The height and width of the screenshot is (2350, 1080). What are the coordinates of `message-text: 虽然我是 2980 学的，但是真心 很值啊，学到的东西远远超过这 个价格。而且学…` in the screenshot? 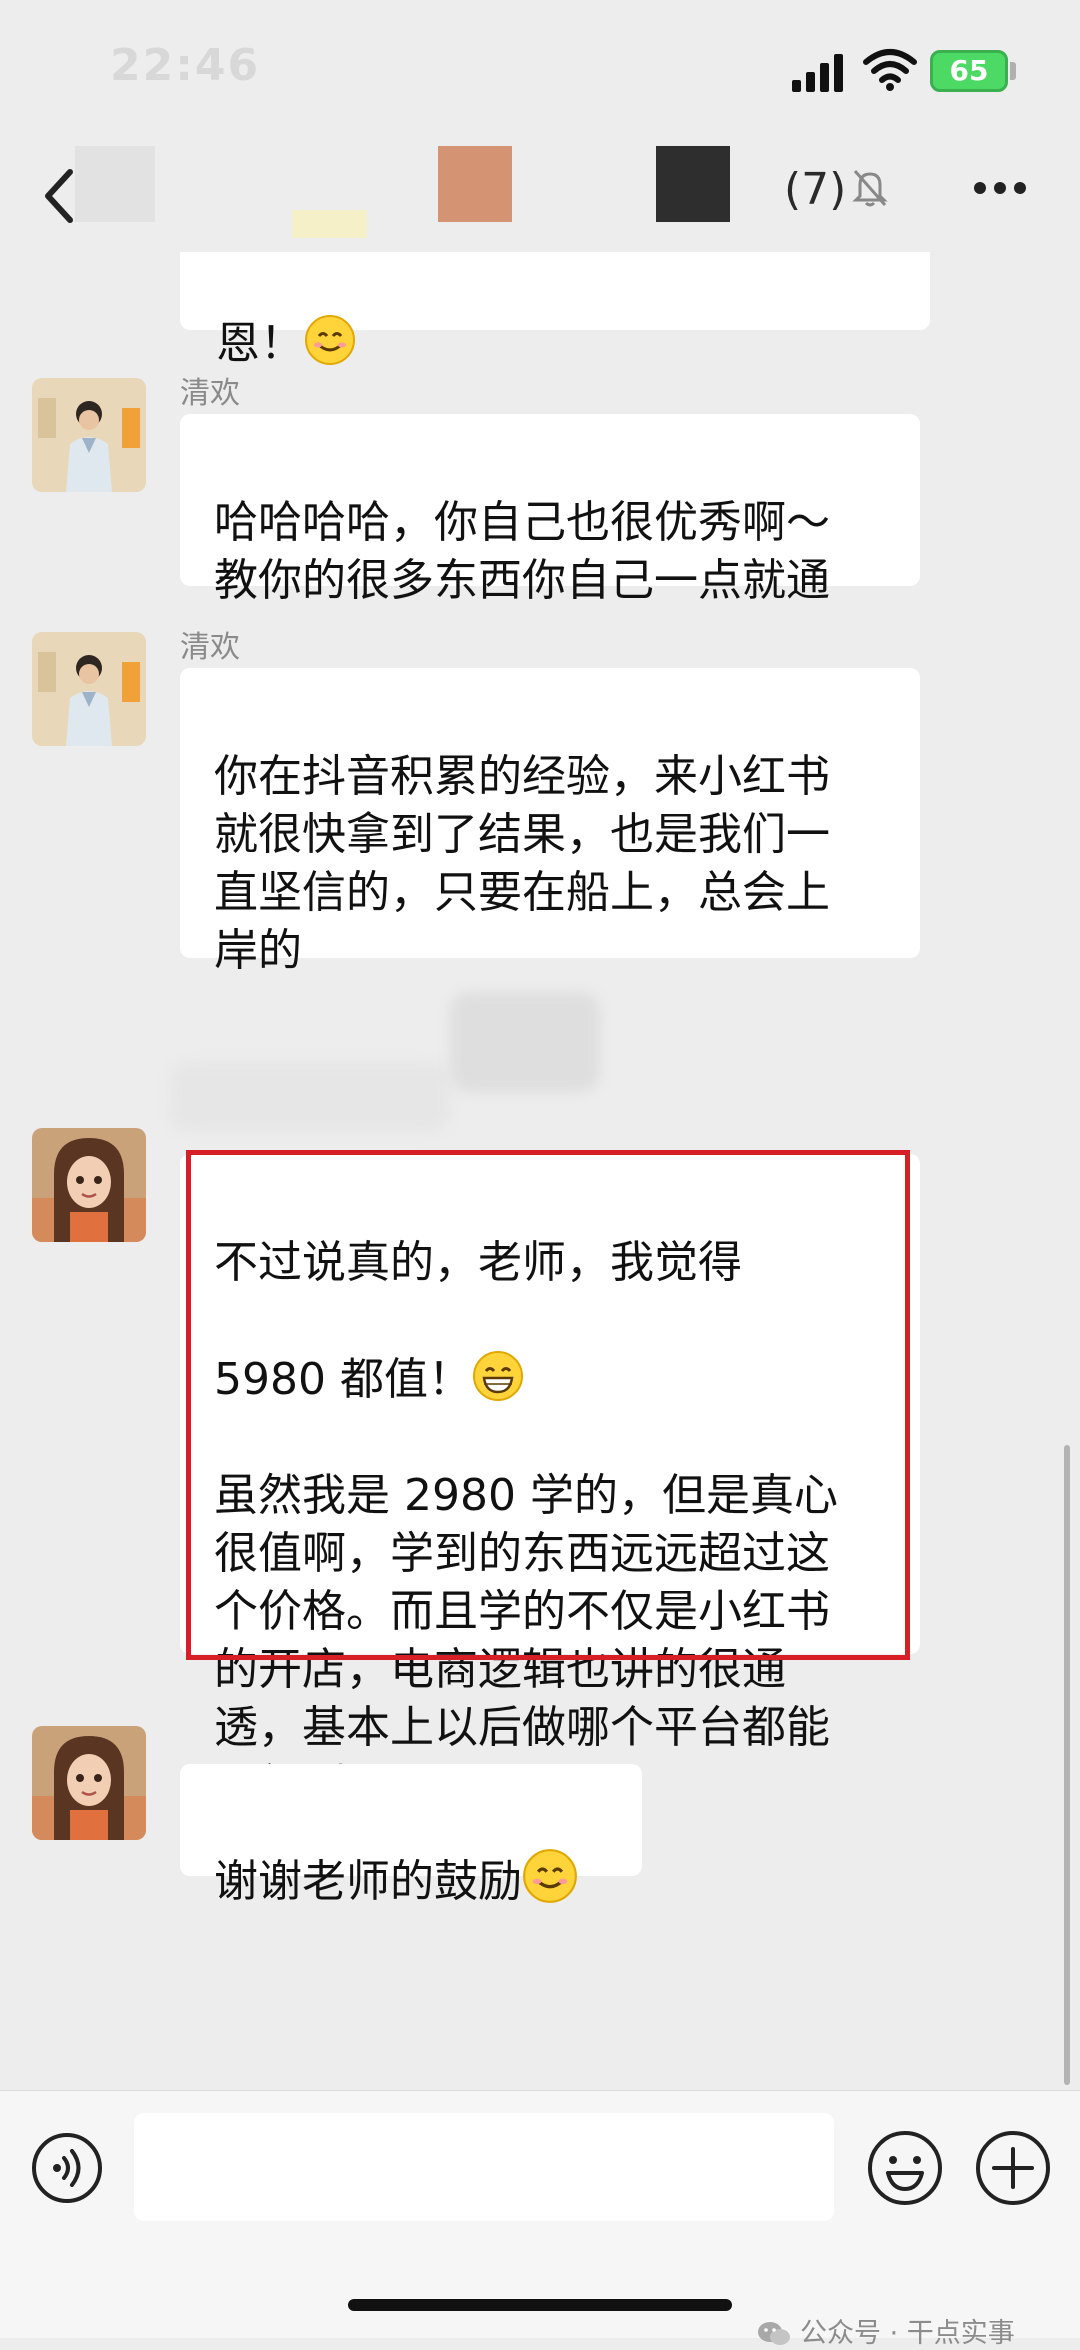 It's located at (526, 1640).